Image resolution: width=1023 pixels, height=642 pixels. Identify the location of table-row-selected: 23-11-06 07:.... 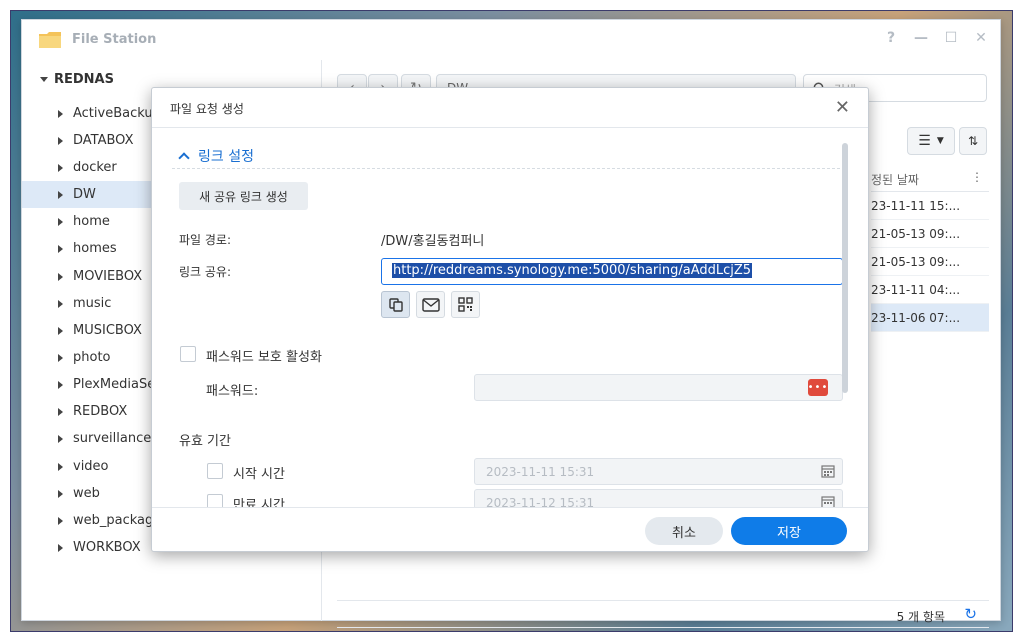
(930, 318).